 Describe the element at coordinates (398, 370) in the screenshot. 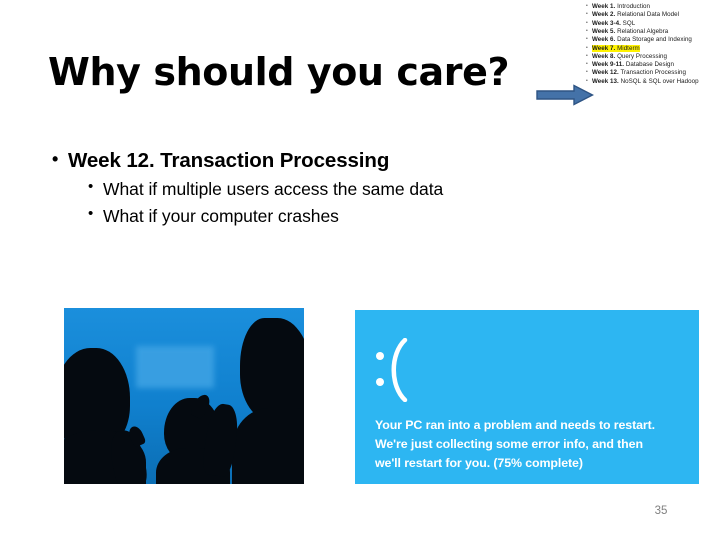

I see `sad-face-icon` at that location.